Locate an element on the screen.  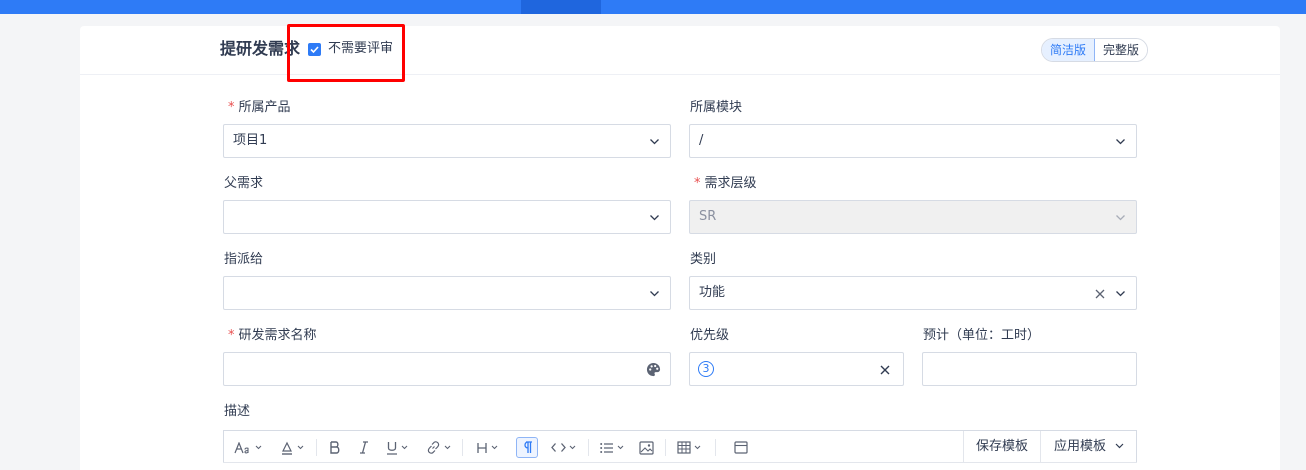
link-button is located at coordinates (438, 447).